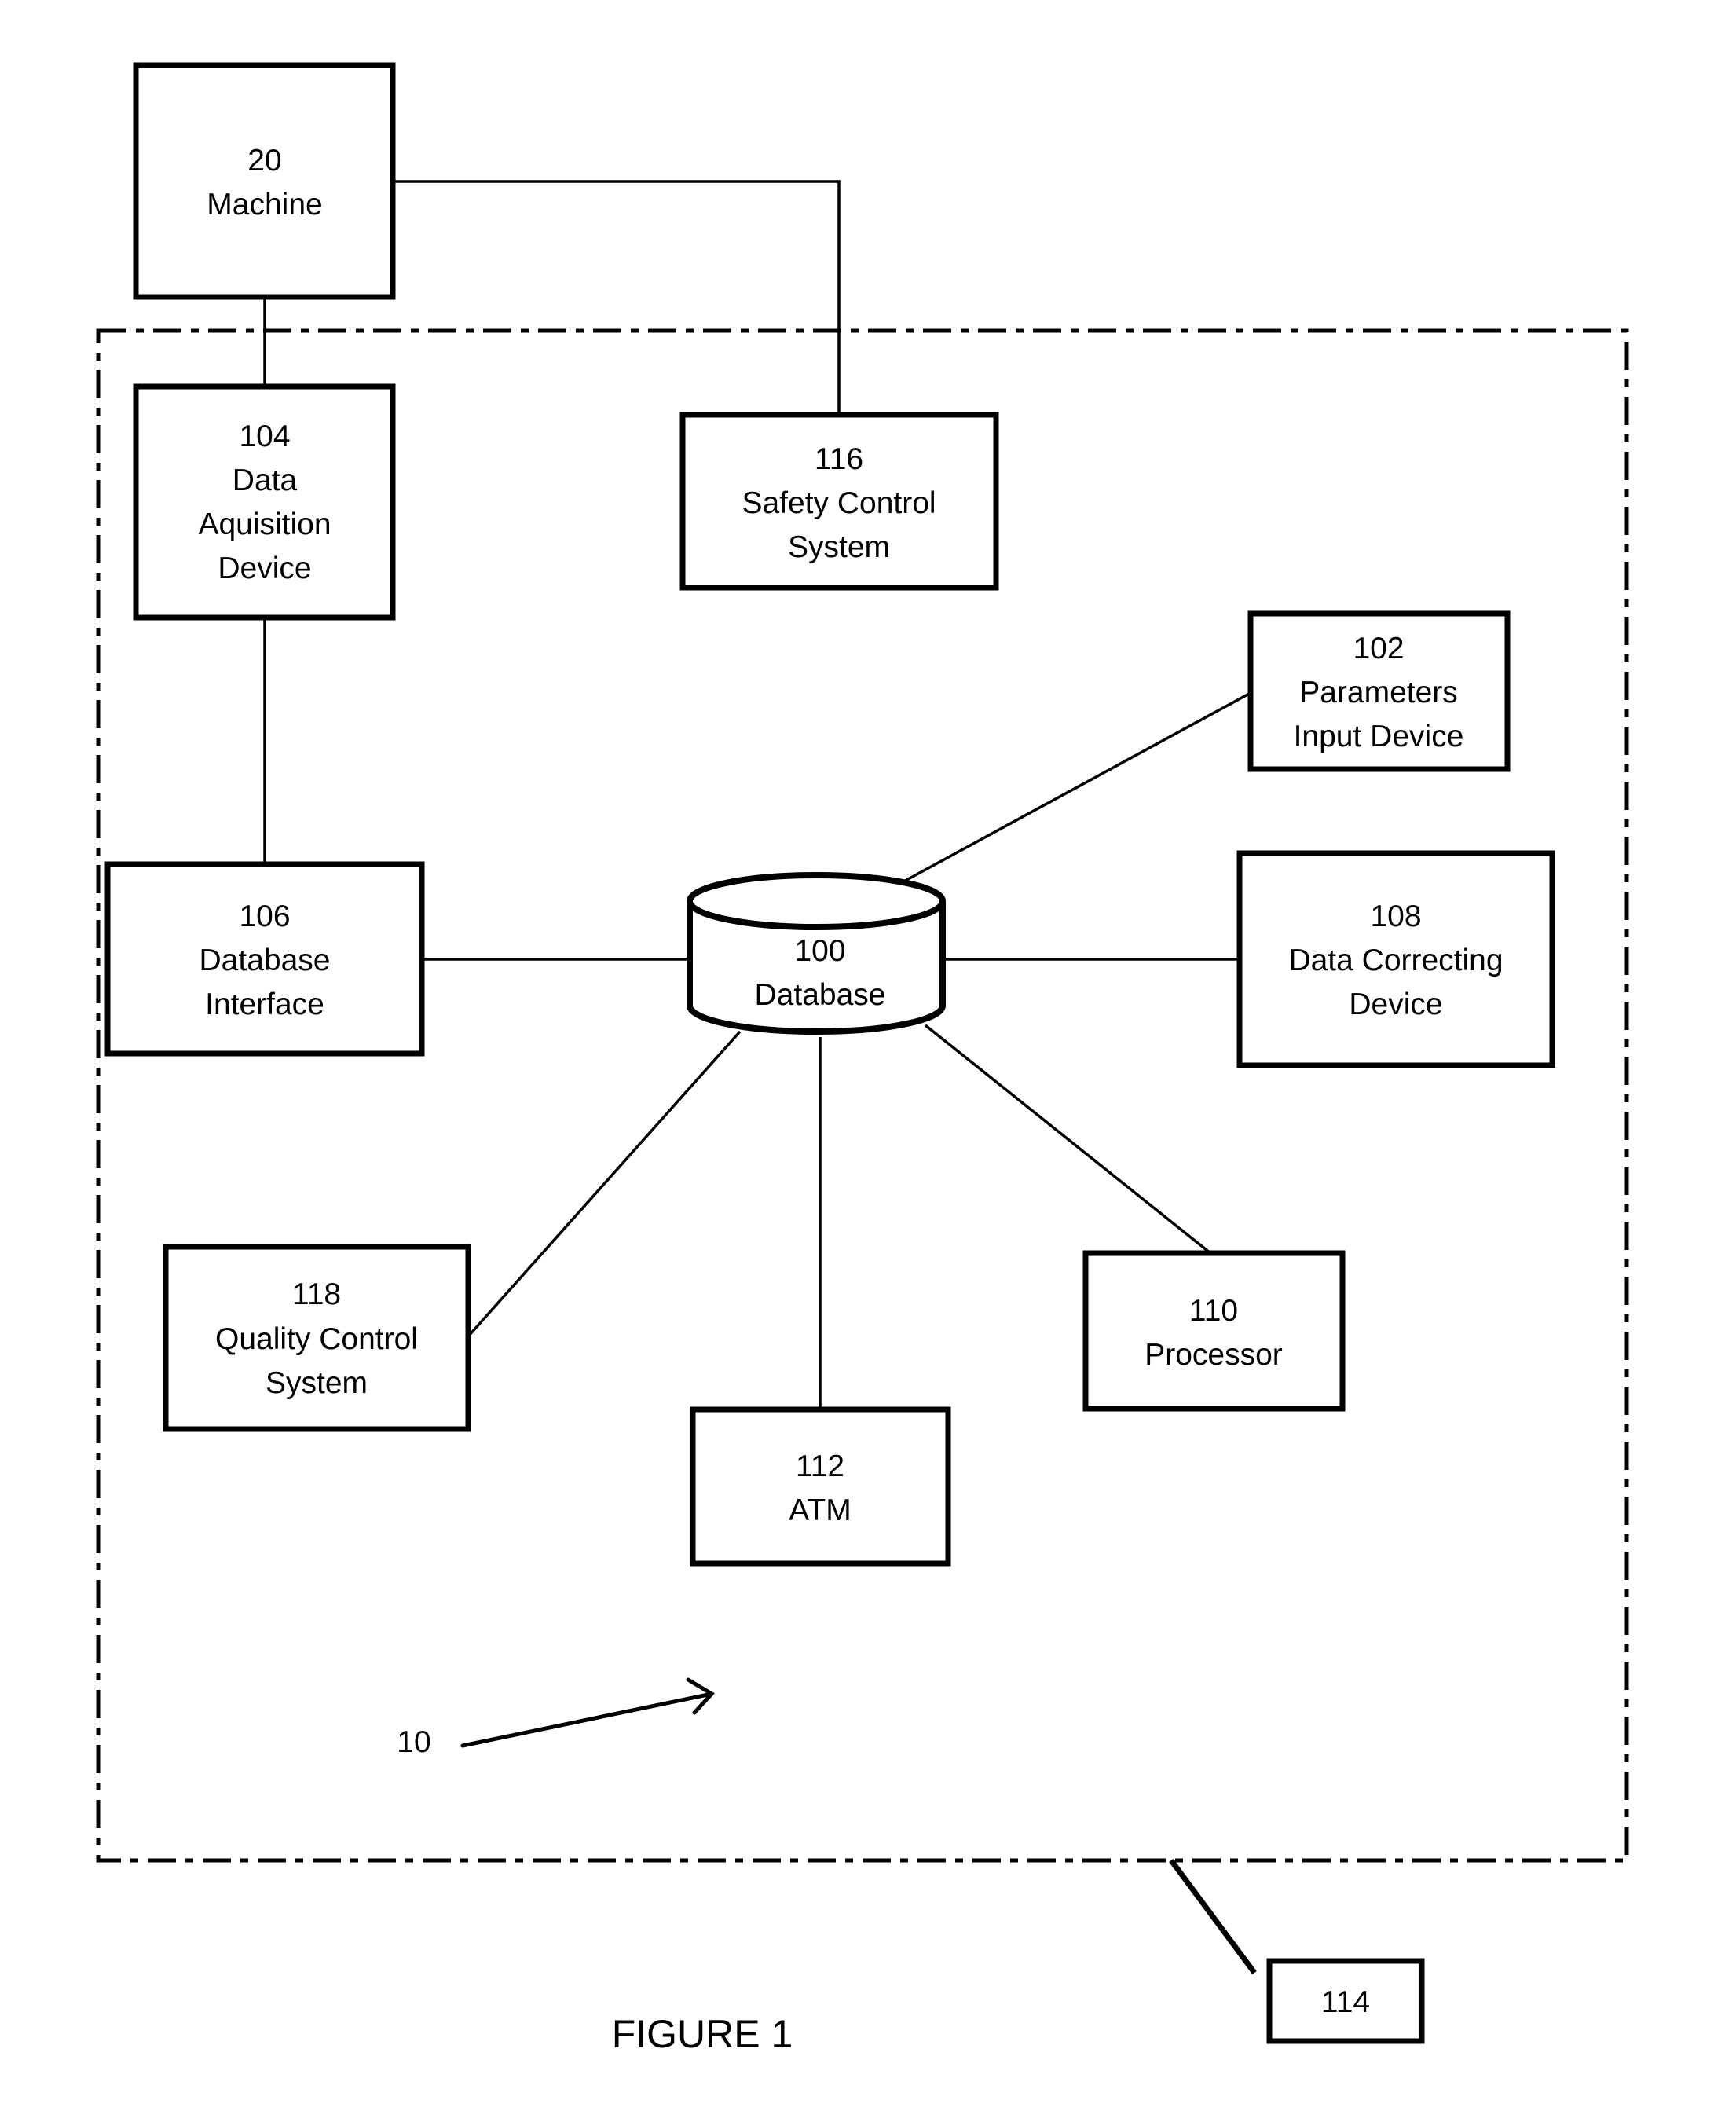 The image size is (1736, 2122). Describe the element at coordinates (820, 1487) in the screenshot. I see `node-atm-box` at that location.